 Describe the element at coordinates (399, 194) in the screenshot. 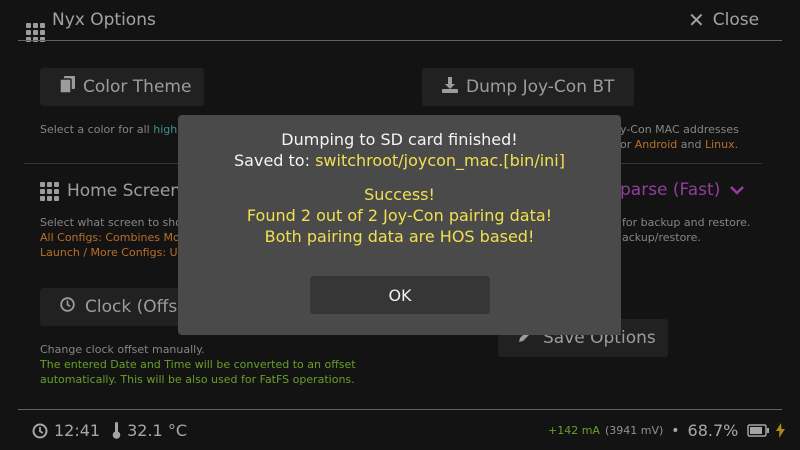

I see `dialog-success: Success!` at that location.